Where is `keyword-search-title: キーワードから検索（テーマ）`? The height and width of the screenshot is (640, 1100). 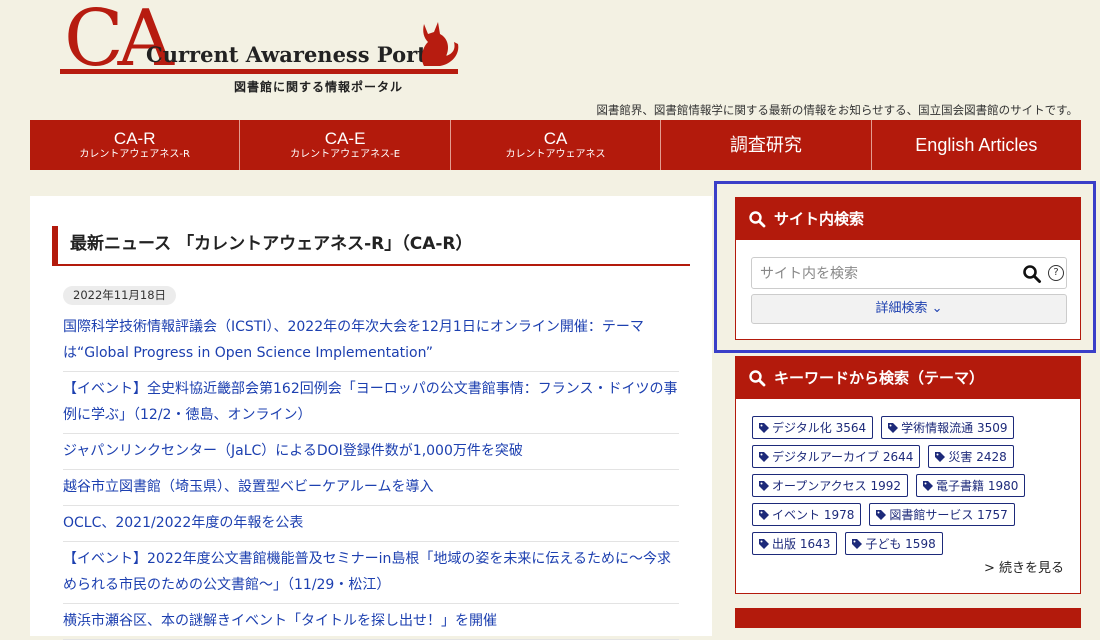 keyword-search-title: キーワードから検索（テーマ） is located at coordinates (879, 378).